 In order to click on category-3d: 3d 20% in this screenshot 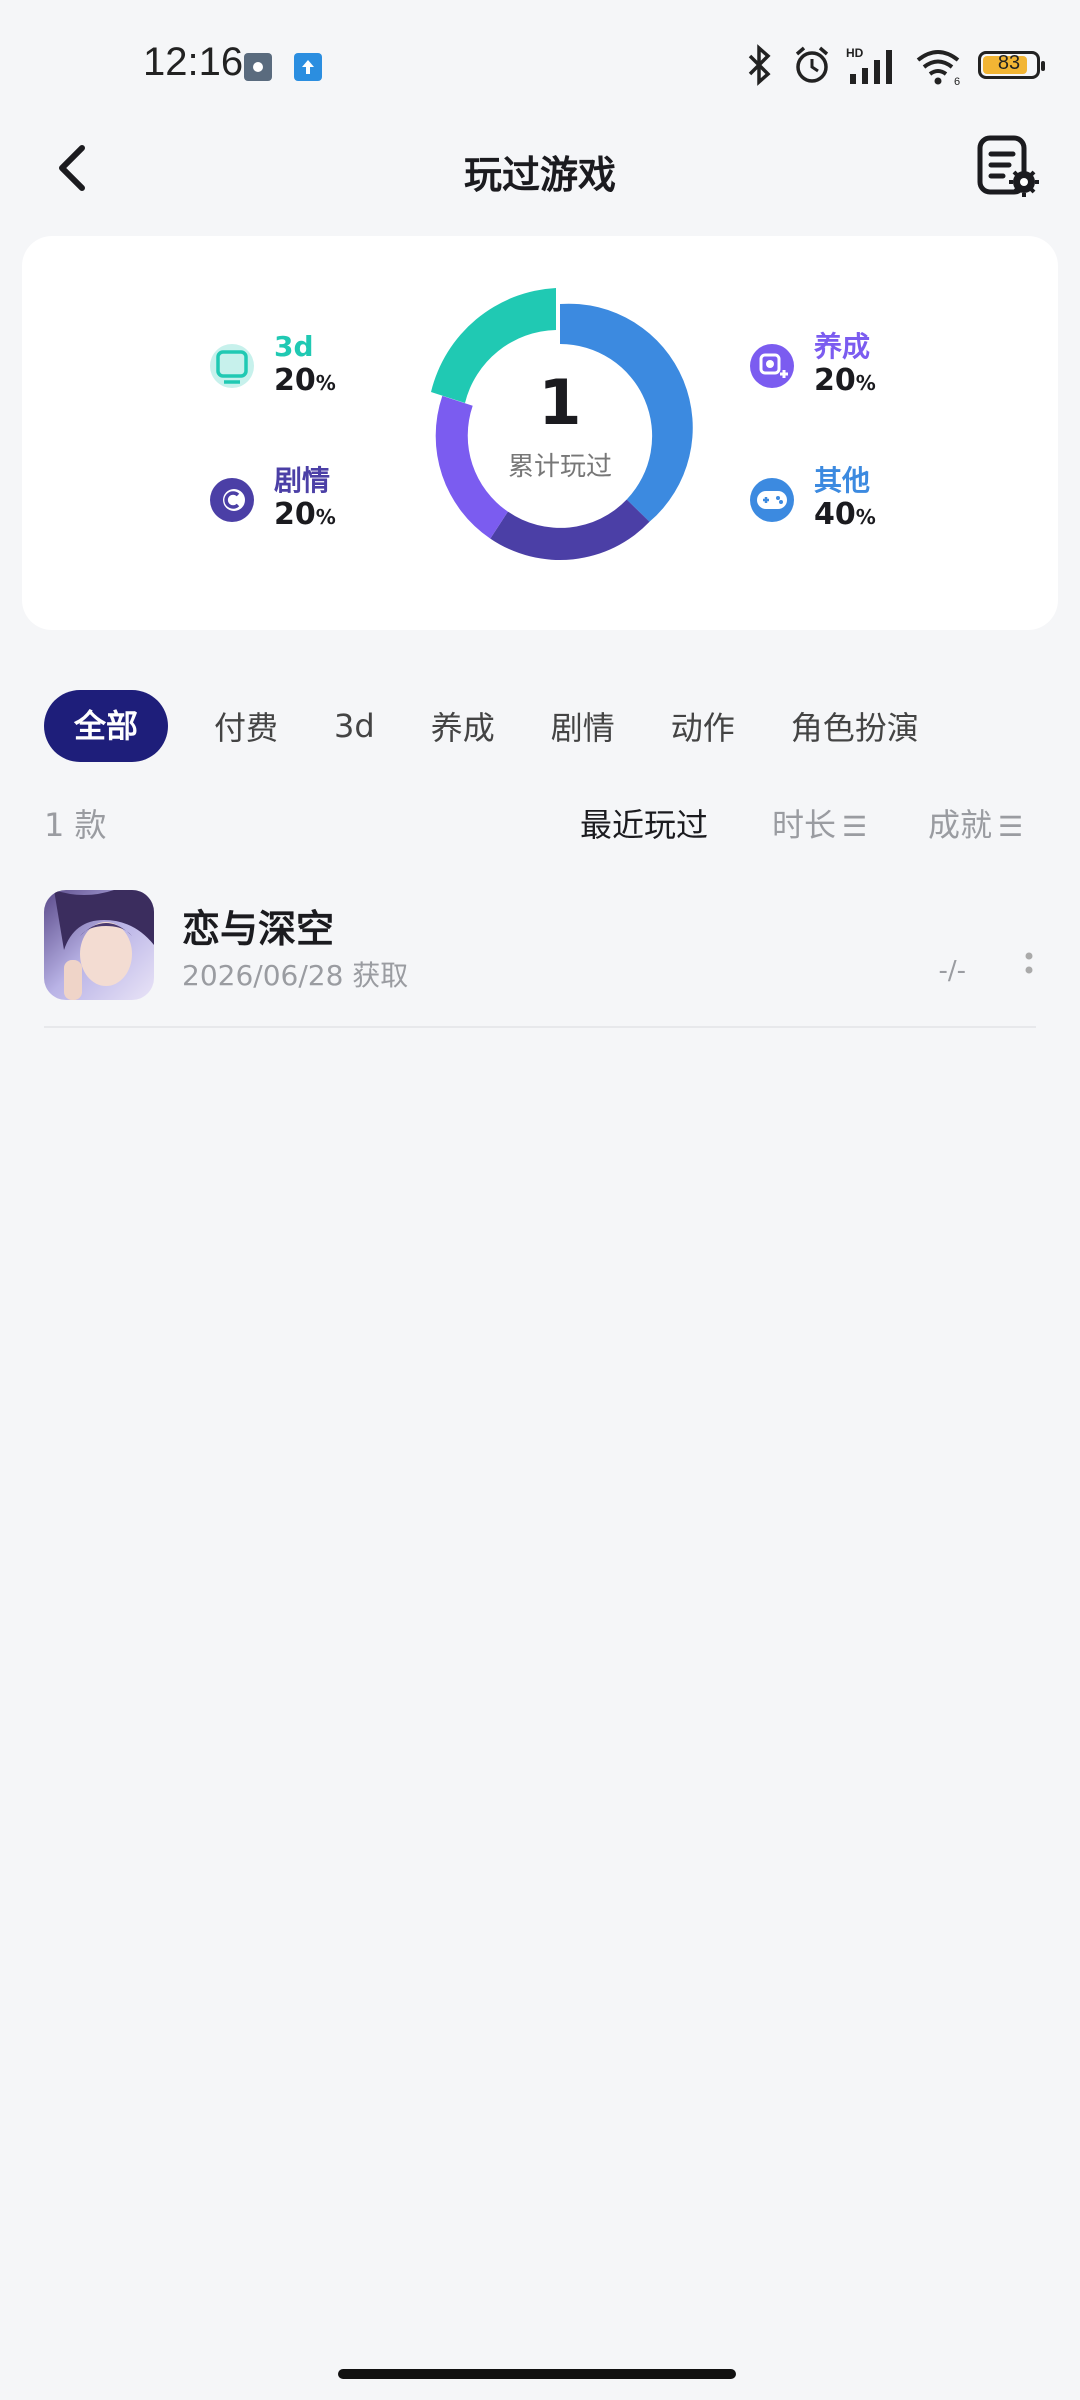, I will do `click(272, 365)`.